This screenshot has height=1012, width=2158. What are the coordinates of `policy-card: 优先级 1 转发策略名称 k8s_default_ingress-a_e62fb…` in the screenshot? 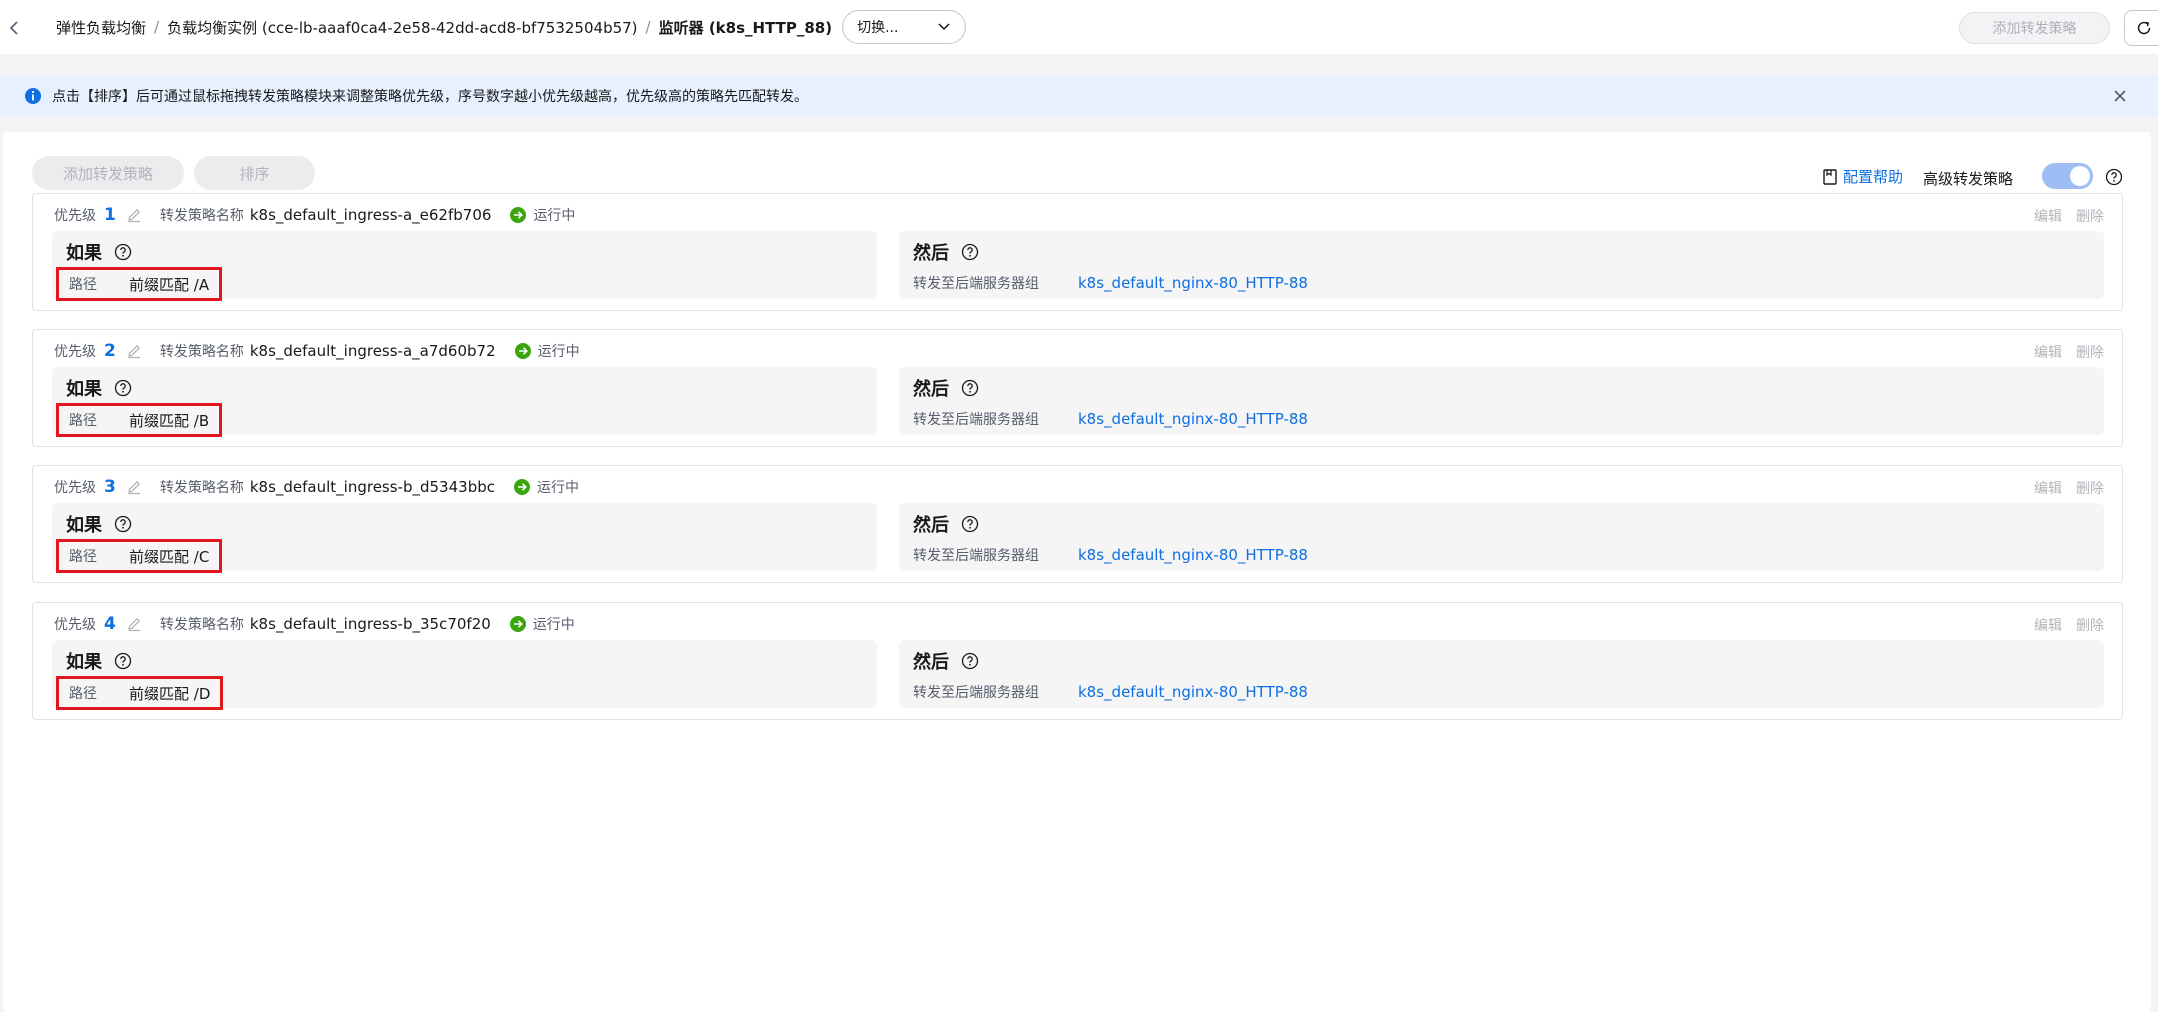 It's located at (1077, 252).